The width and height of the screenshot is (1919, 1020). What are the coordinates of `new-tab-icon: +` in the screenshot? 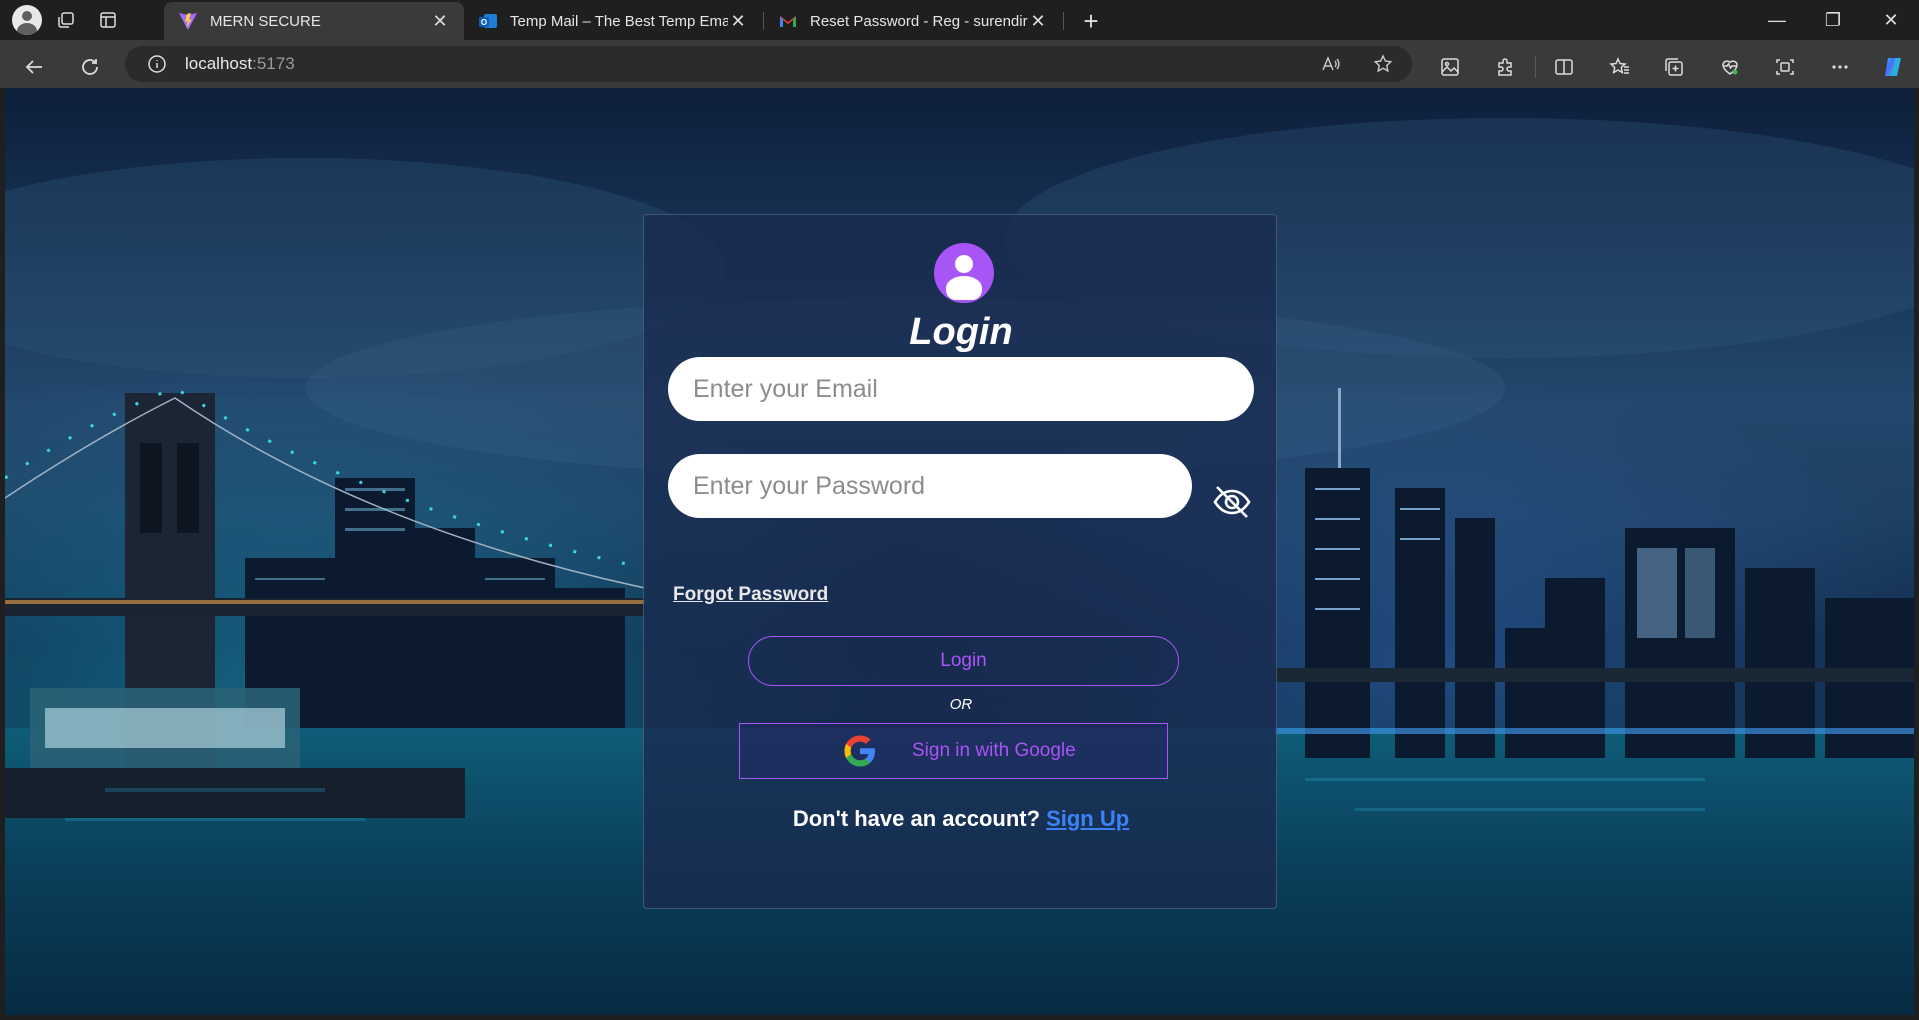 It's located at (1091, 21).